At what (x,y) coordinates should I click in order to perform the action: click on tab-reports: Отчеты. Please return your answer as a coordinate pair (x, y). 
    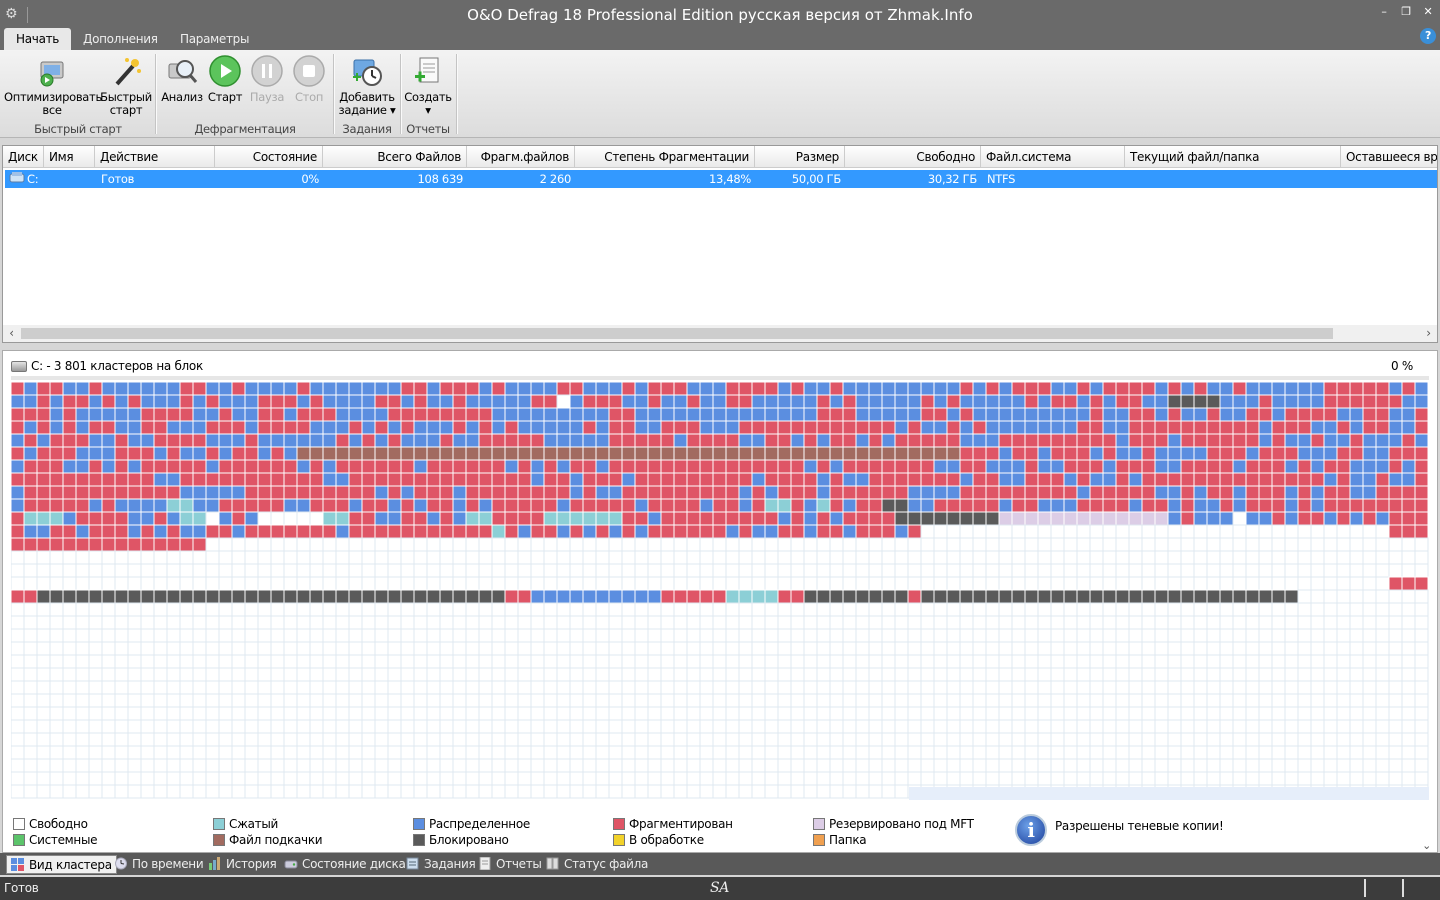
    Looking at the image, I should click on (510, 864).